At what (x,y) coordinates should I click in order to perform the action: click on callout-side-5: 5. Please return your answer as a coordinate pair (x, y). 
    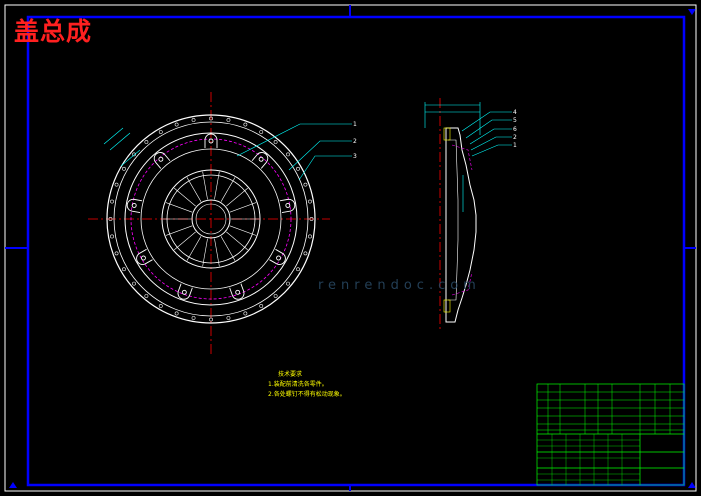
    Looking at the image, I should click on (515, 120).